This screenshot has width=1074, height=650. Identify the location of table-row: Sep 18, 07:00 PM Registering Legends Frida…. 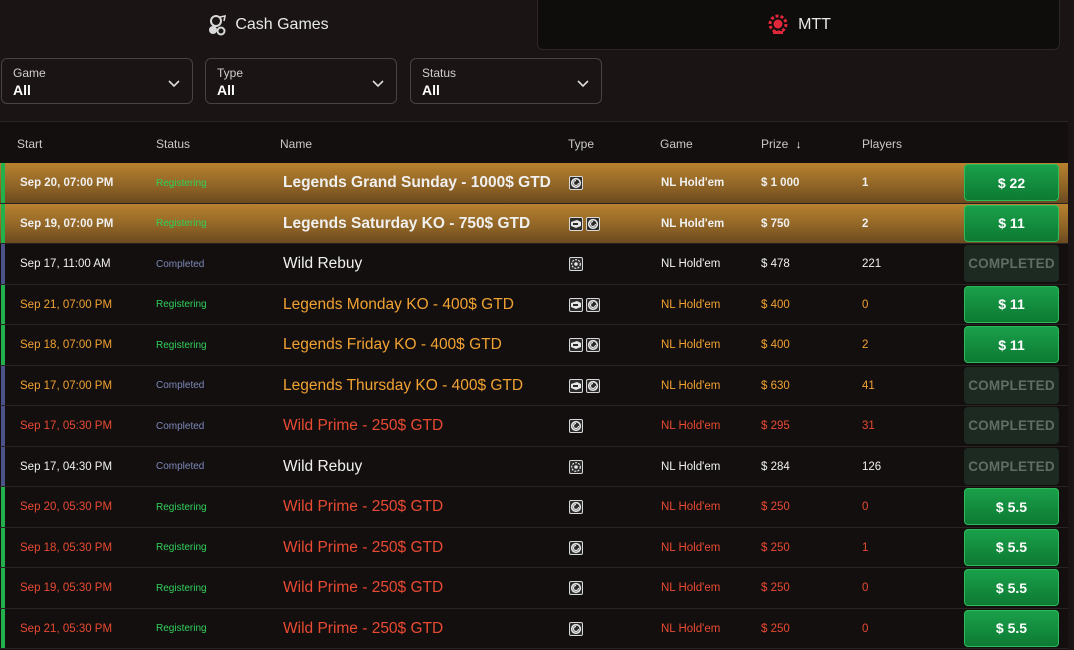
(534, 345).